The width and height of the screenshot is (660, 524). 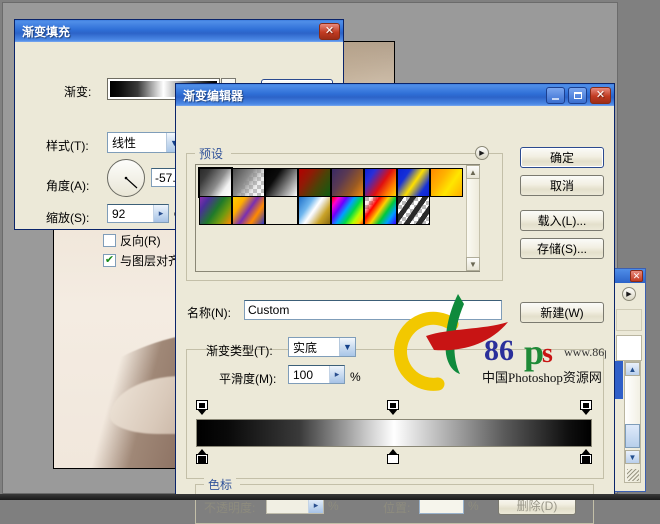 What do you see at coordinates (555, 95) in the screenshot?
I see `gradient-editor-minimize-button` at bounding box center [555, 95].